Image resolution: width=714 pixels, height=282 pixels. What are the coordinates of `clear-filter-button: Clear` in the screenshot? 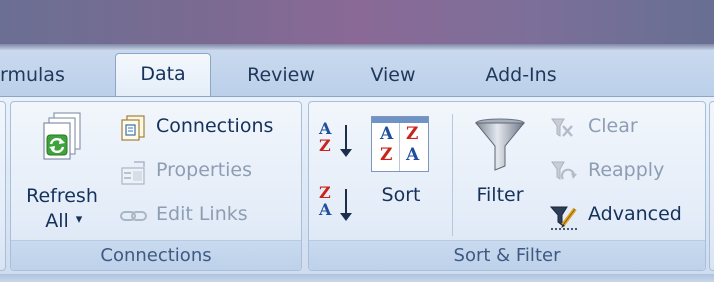 It's located at (611, 128).